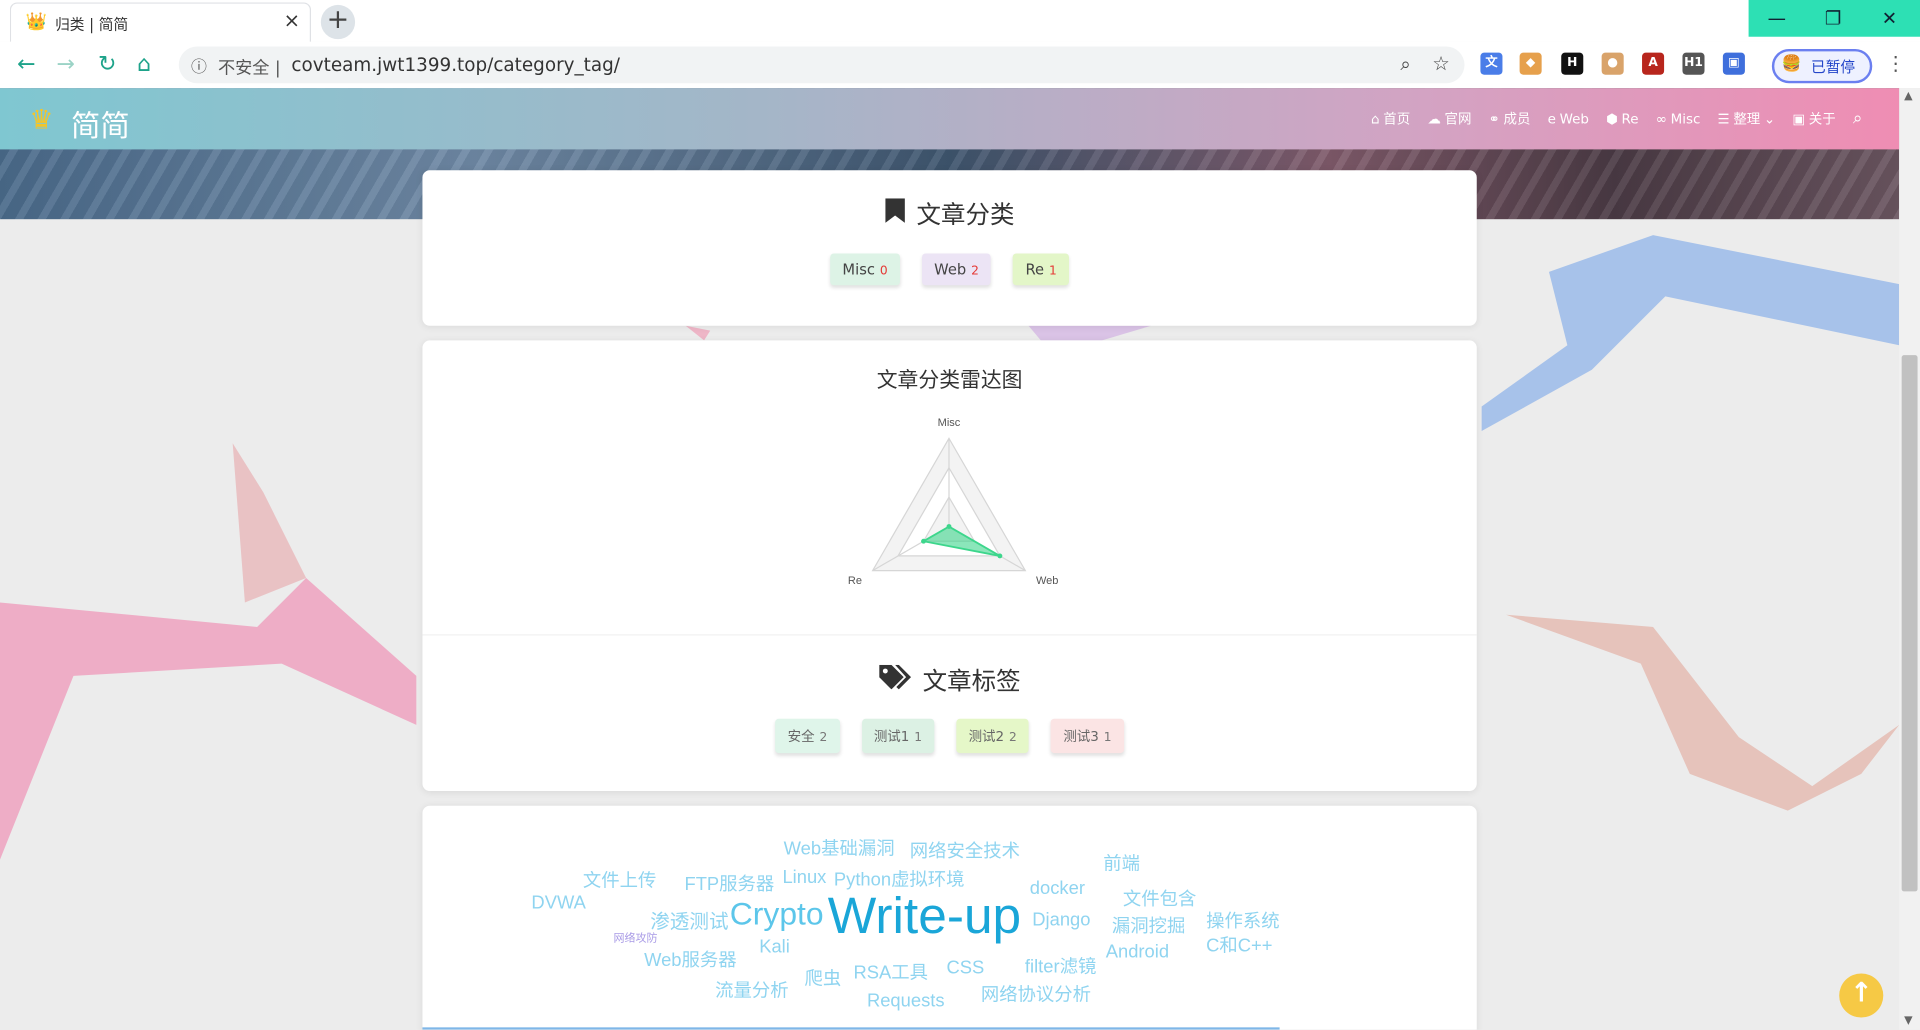  What do you see at coordinates (855, 581) in the screenshot?
I see `radar-axis-label: Re` at bounding box center [855, 581].